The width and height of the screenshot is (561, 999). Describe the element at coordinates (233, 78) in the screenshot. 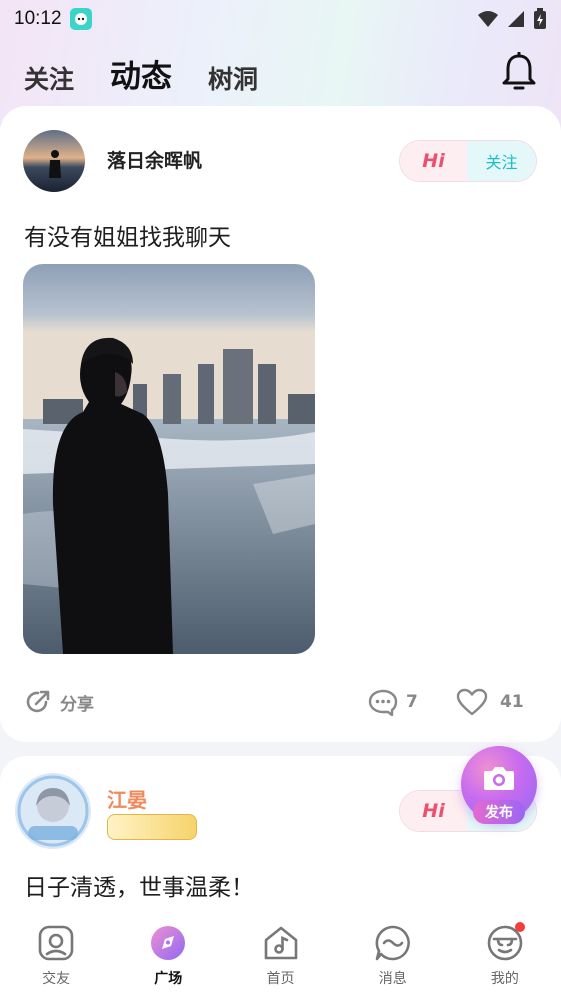

I see `tab-tree-hole: 树洞` at that location.